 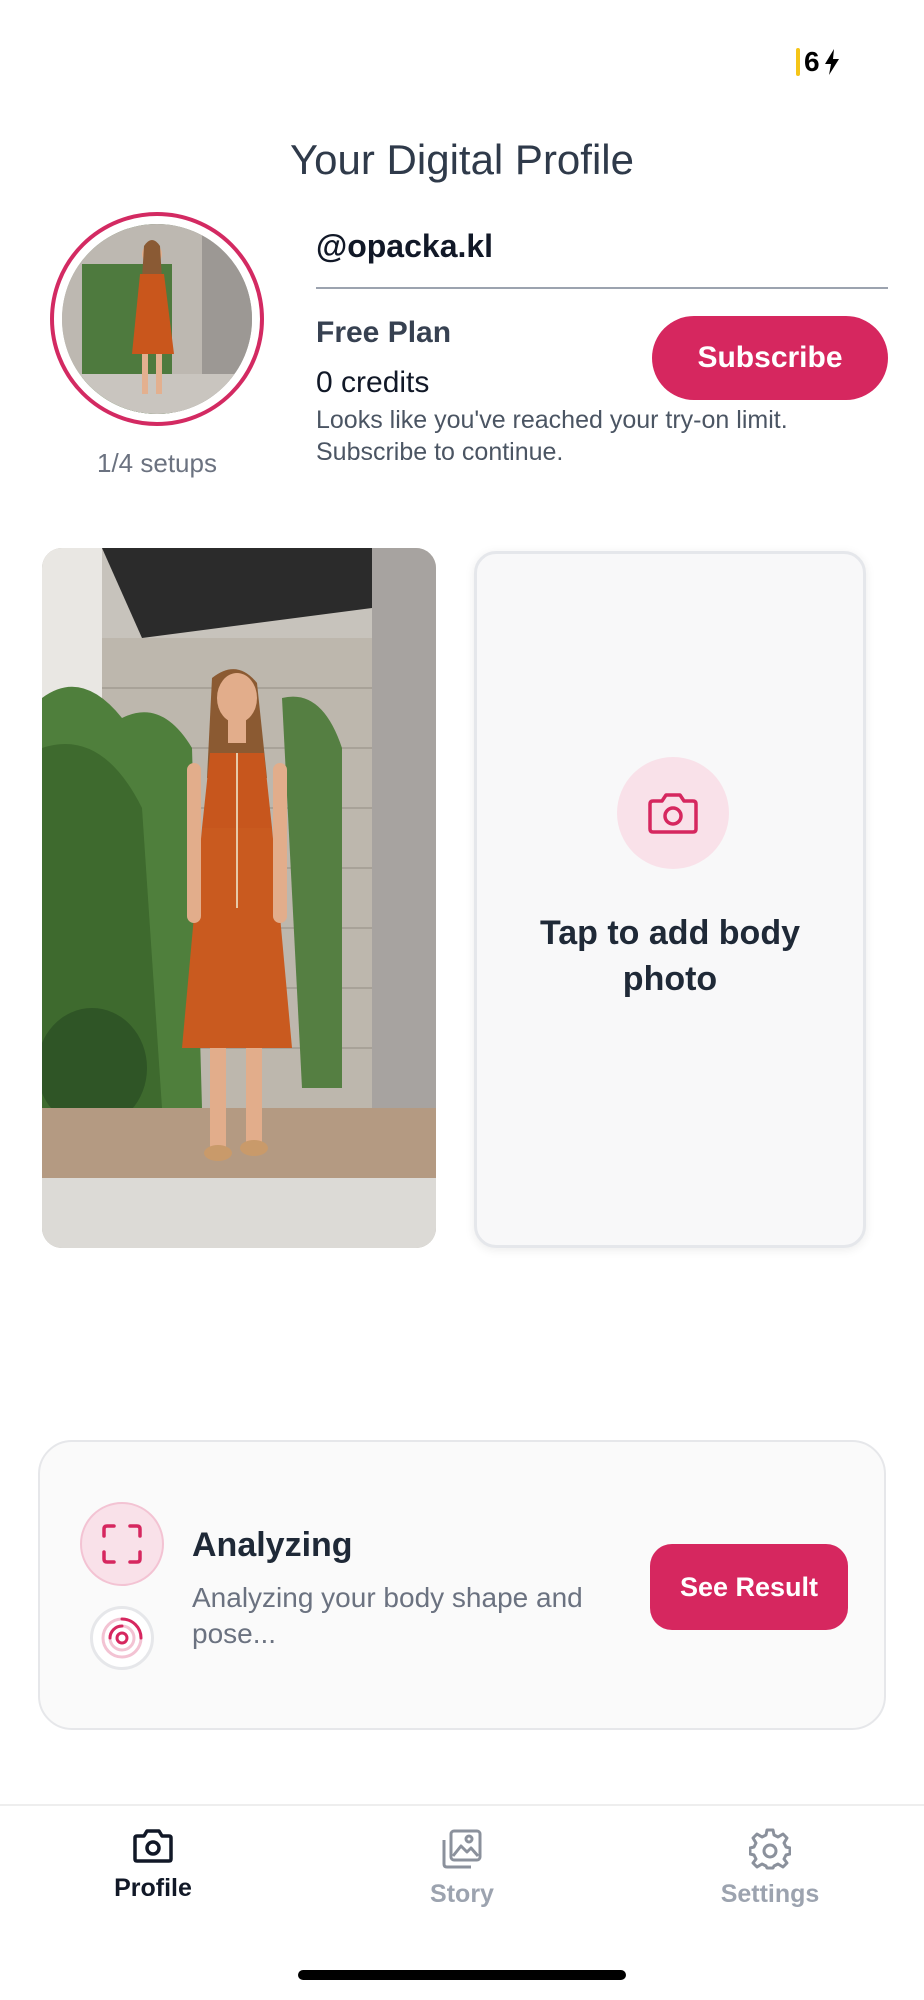 I want to click on tab-label: Story, so click(x=462, y=1894).